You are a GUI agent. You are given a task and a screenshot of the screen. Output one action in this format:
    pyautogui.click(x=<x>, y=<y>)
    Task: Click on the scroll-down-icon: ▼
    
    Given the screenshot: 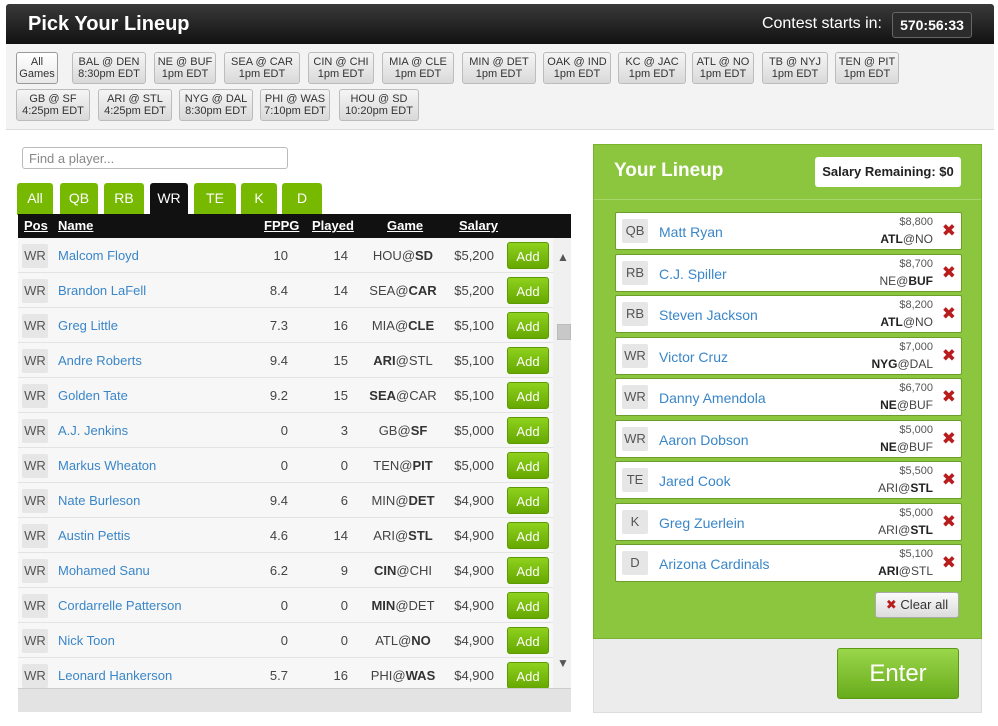 What is the action you would take?
    pyautogui.click(x=563, y=663)
    